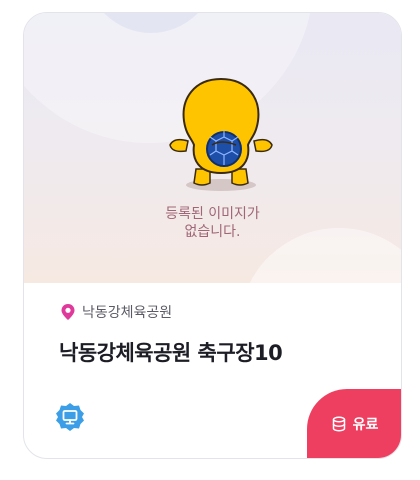 The width and height of the screenshot is (420, 480). What do you see at coordinates (68, 312) in the screenshot?
I see `location-pin-icon` at bounding box center [68, 312].